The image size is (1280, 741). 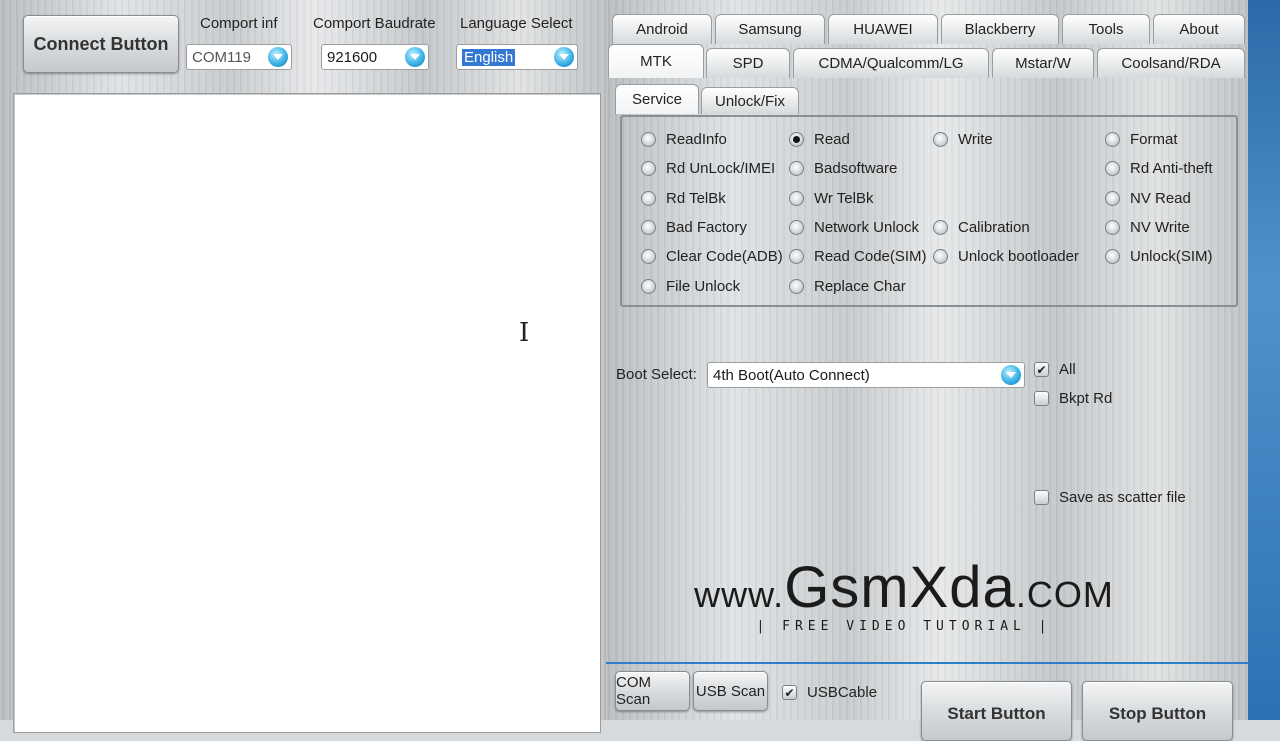 I want to click on bkpt-rd-checkbox: Bkpt Rd, so click(x=1073, y=398).